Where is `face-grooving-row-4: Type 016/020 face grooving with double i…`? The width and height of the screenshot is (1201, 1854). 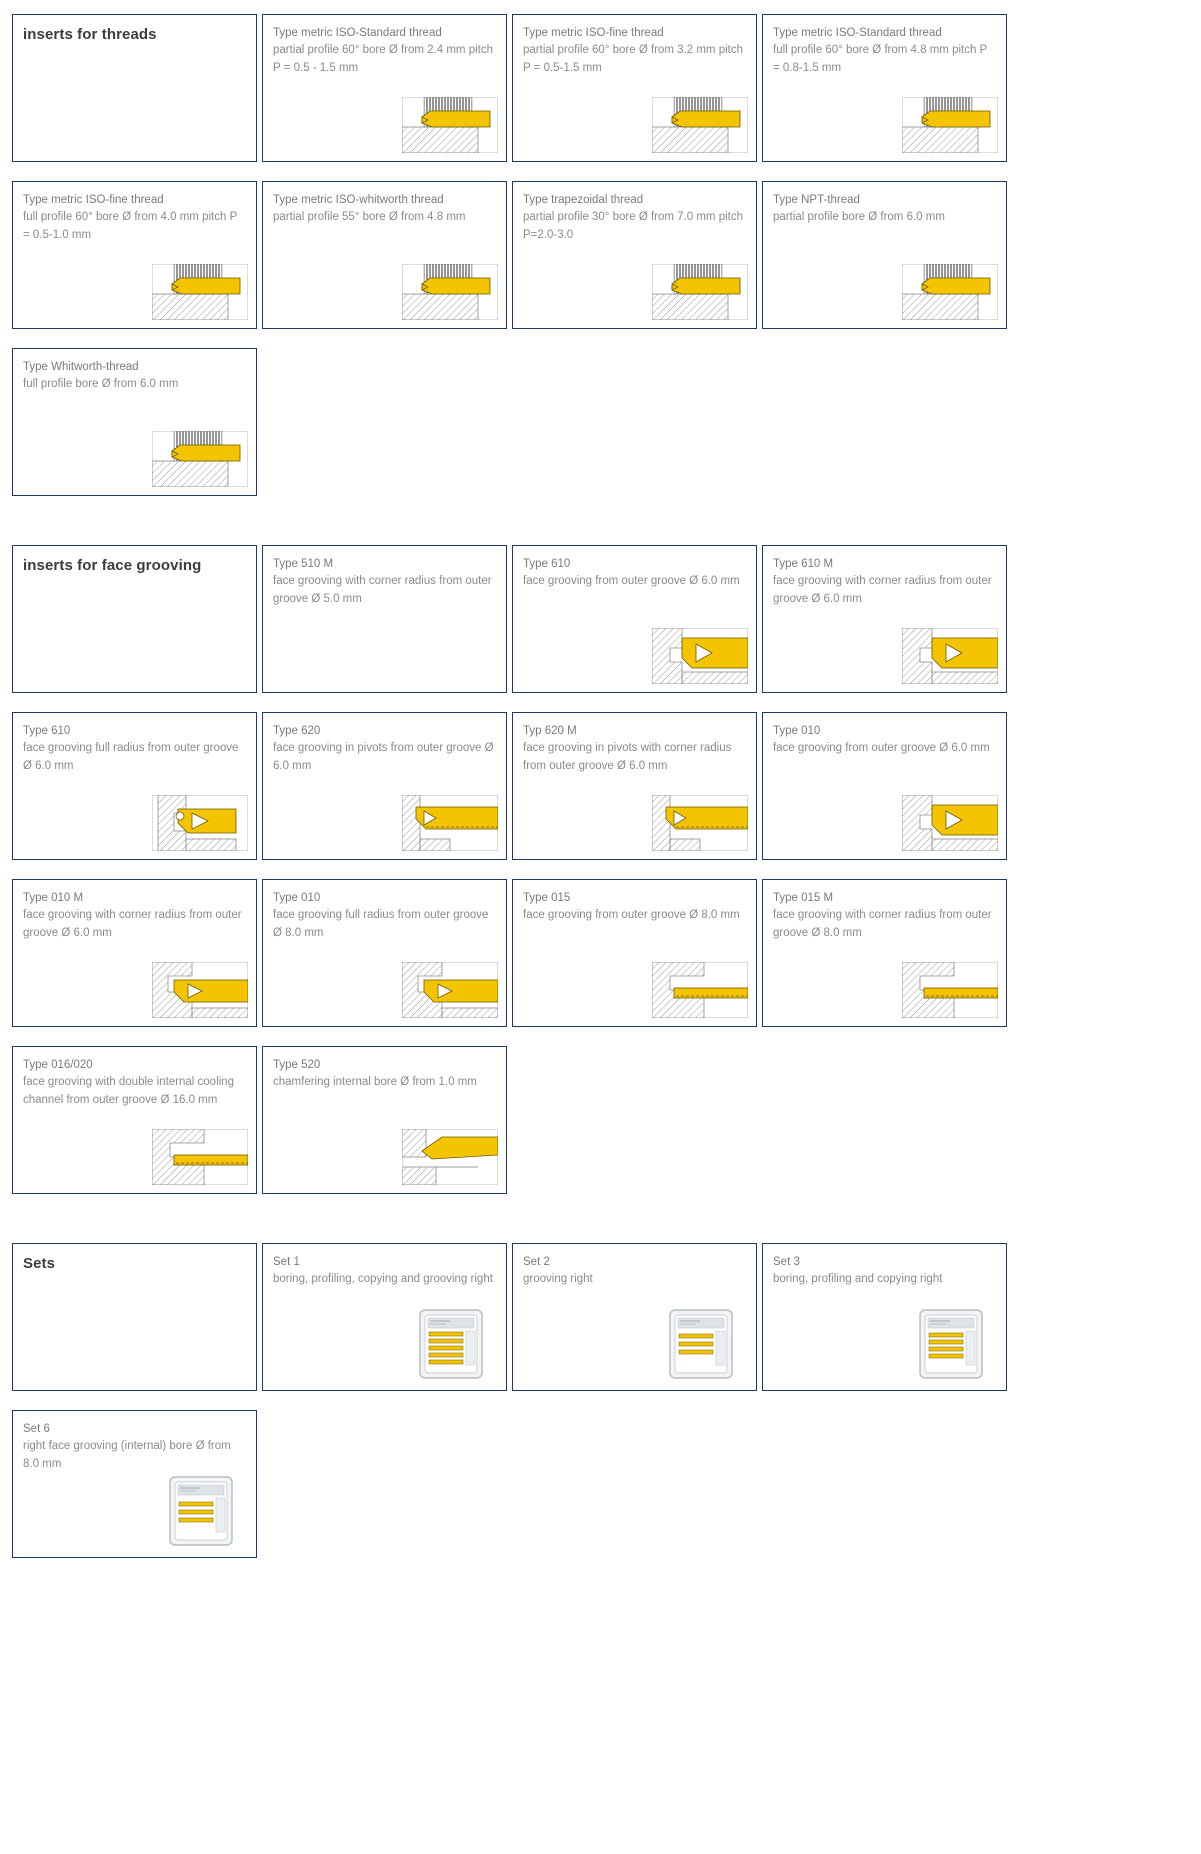
face-grooving-row-4: Type 016/020 face grooving with double i… is located at coordinates (600, 1120).